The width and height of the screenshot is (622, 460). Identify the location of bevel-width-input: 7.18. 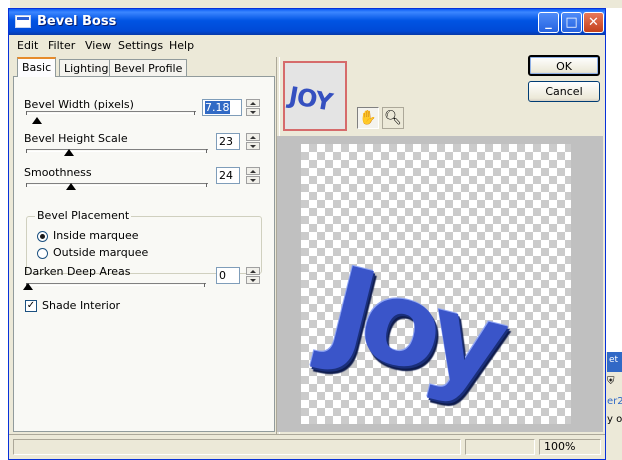
(222, 107).